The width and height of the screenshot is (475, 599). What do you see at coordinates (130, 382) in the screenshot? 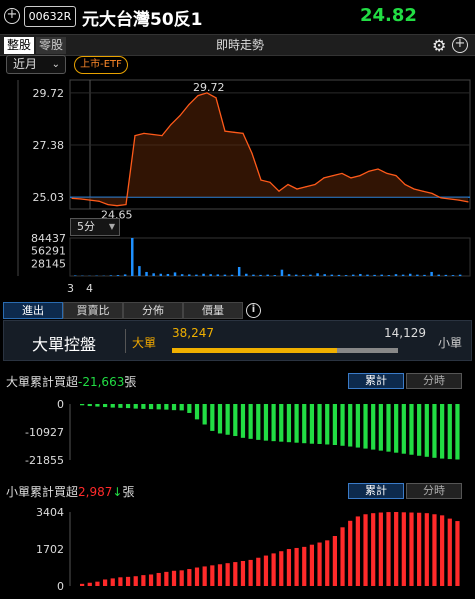
I see `big-cum-unit: 張` at bounding box center [130, 382].